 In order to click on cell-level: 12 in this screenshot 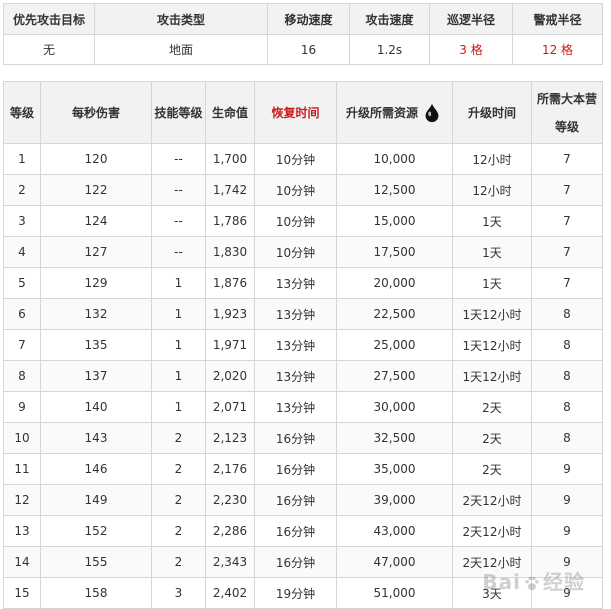, I will do `click(22, 500)`.